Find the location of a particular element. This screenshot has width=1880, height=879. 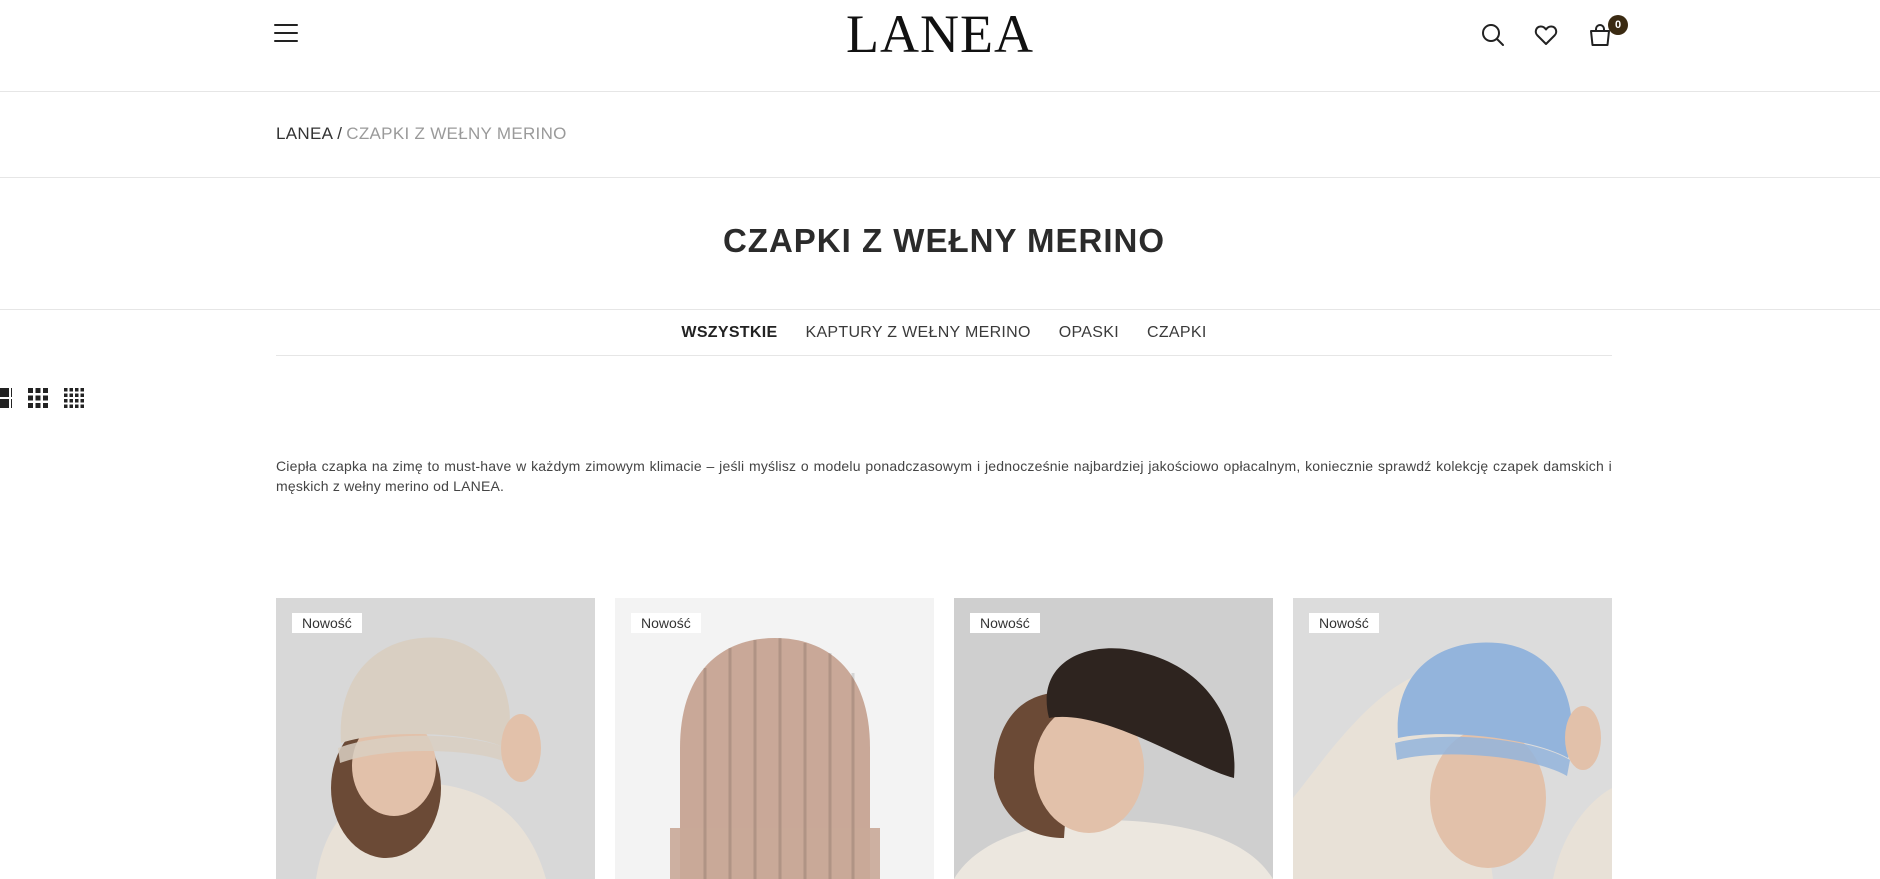

site-header: LANEA 0 is located at coordinates (940, 46).